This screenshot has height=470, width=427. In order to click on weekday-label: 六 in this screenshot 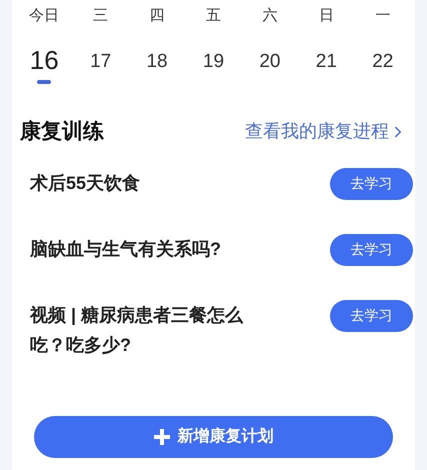, I will do `click(270, 16)`.